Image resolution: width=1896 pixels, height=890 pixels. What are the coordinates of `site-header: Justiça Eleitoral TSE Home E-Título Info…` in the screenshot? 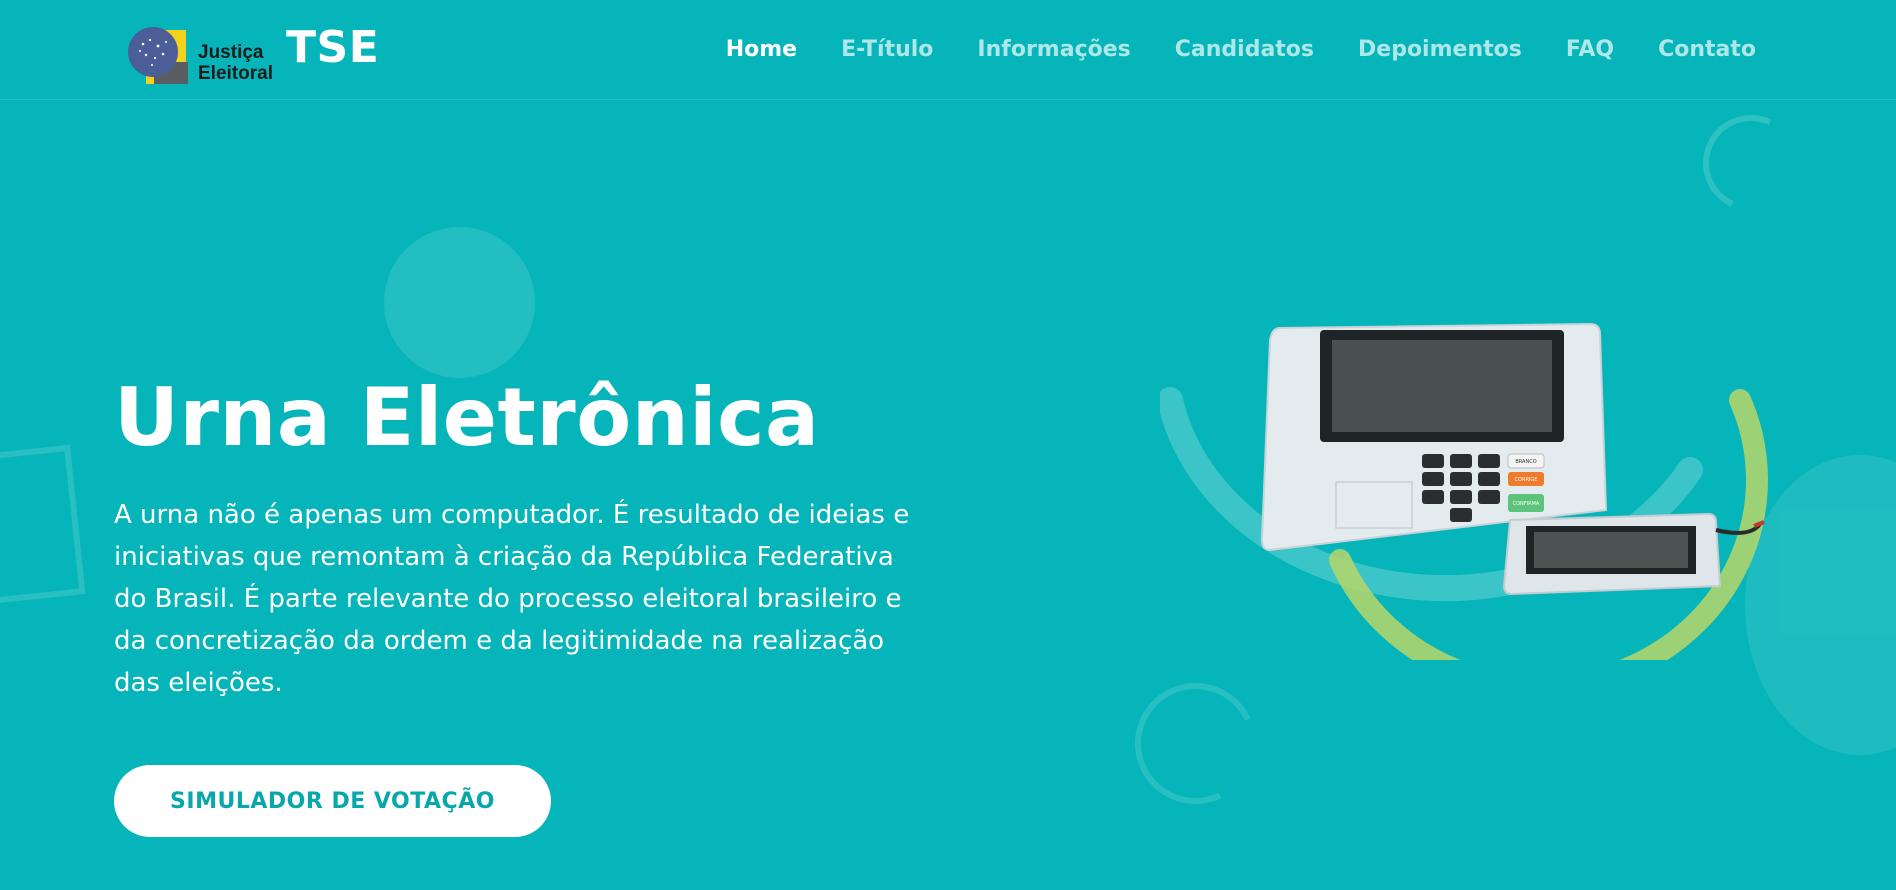 It's located at (948, 50).